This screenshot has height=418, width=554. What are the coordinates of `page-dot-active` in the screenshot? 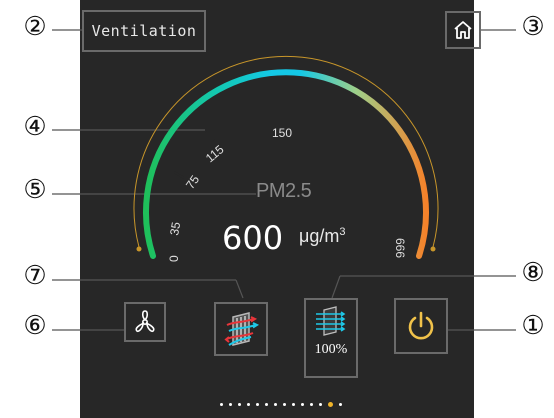 It's located at (330, 404).